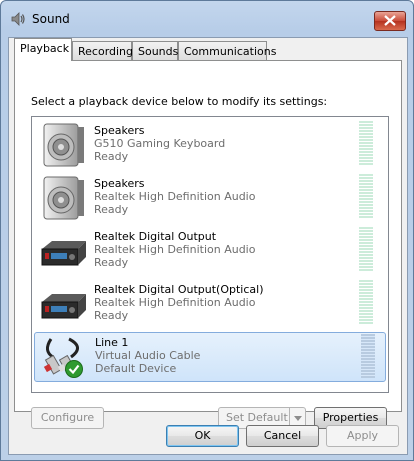 This screenshot has width=414, height=461. I want to click on tab-playback: Playback, so click(43, 49).